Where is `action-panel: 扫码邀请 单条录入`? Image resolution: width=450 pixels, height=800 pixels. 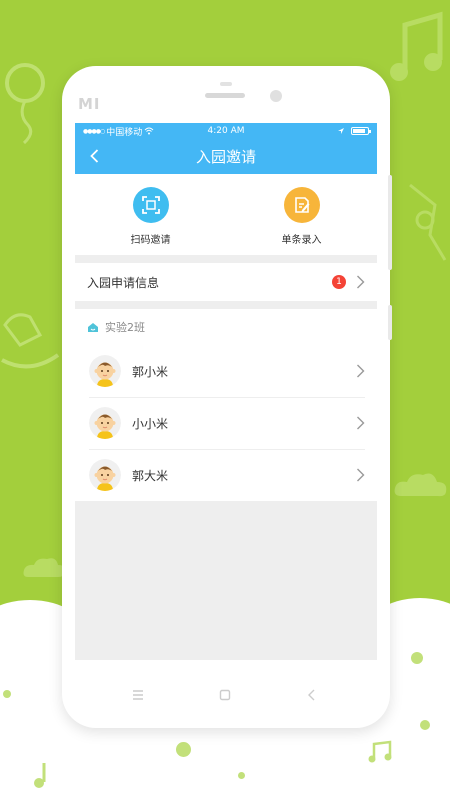
action-panel: 扫码邀请 单条录入 is located at coordinates (226, 214).